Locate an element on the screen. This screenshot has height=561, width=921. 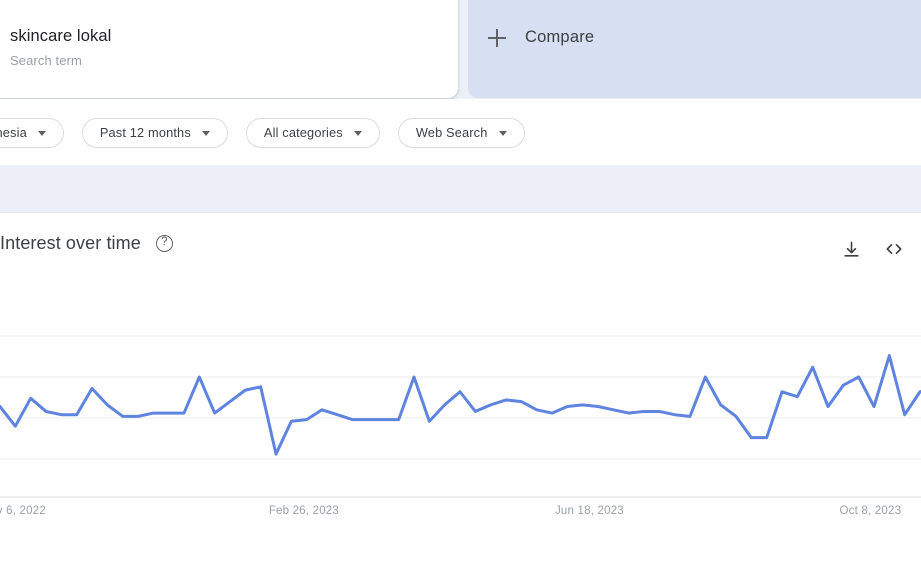
filter-chip-location: Indonesia is located at coordinates (32, 133).